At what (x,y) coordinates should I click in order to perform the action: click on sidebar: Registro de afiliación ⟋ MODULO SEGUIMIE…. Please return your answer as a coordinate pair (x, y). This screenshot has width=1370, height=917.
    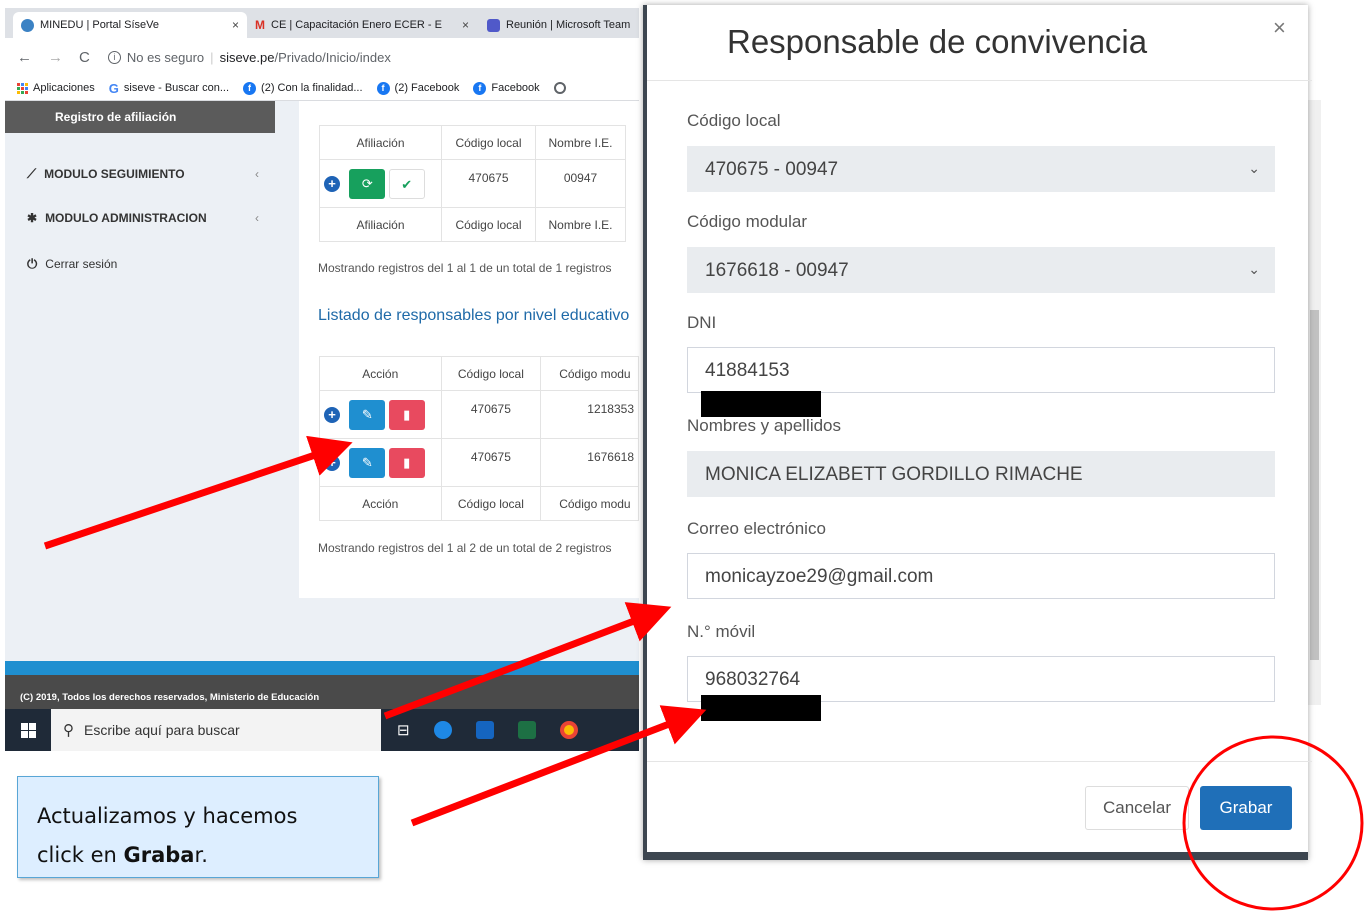
    Looking at the image, I should click on (140, 381).